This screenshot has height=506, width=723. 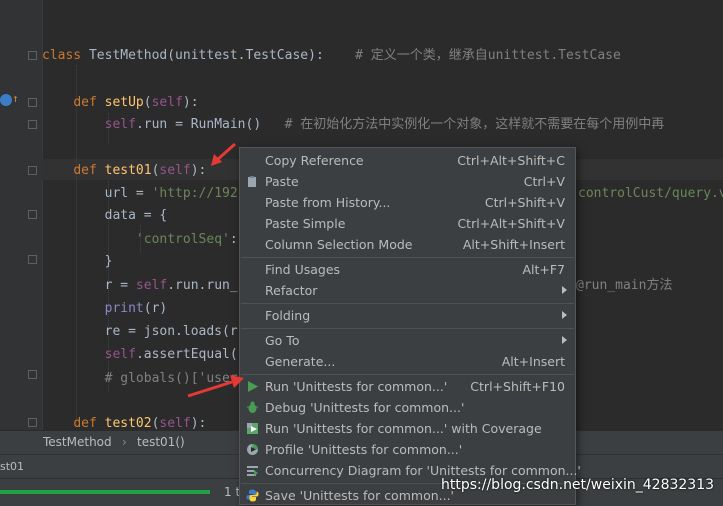 What do you see at coordinates (407, 340) in the screenshot?
I see `menu-item-go-to: Go To` at bounding box center [407, 340].